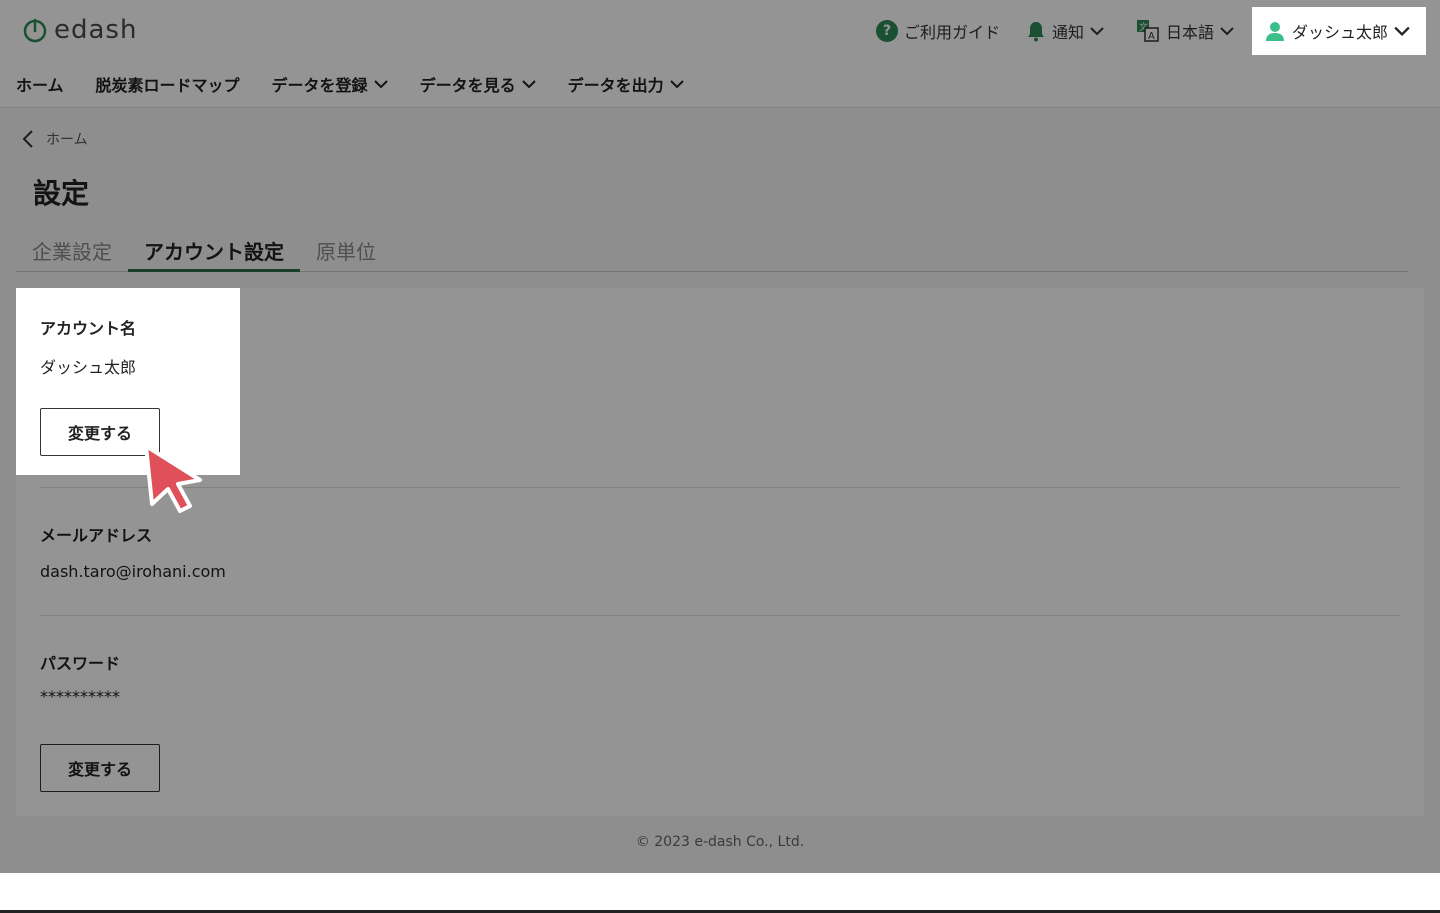 This screenshot has height=913, width=1440. I want to click on user-name: ダッシュ太郎, so click(1340, 32).